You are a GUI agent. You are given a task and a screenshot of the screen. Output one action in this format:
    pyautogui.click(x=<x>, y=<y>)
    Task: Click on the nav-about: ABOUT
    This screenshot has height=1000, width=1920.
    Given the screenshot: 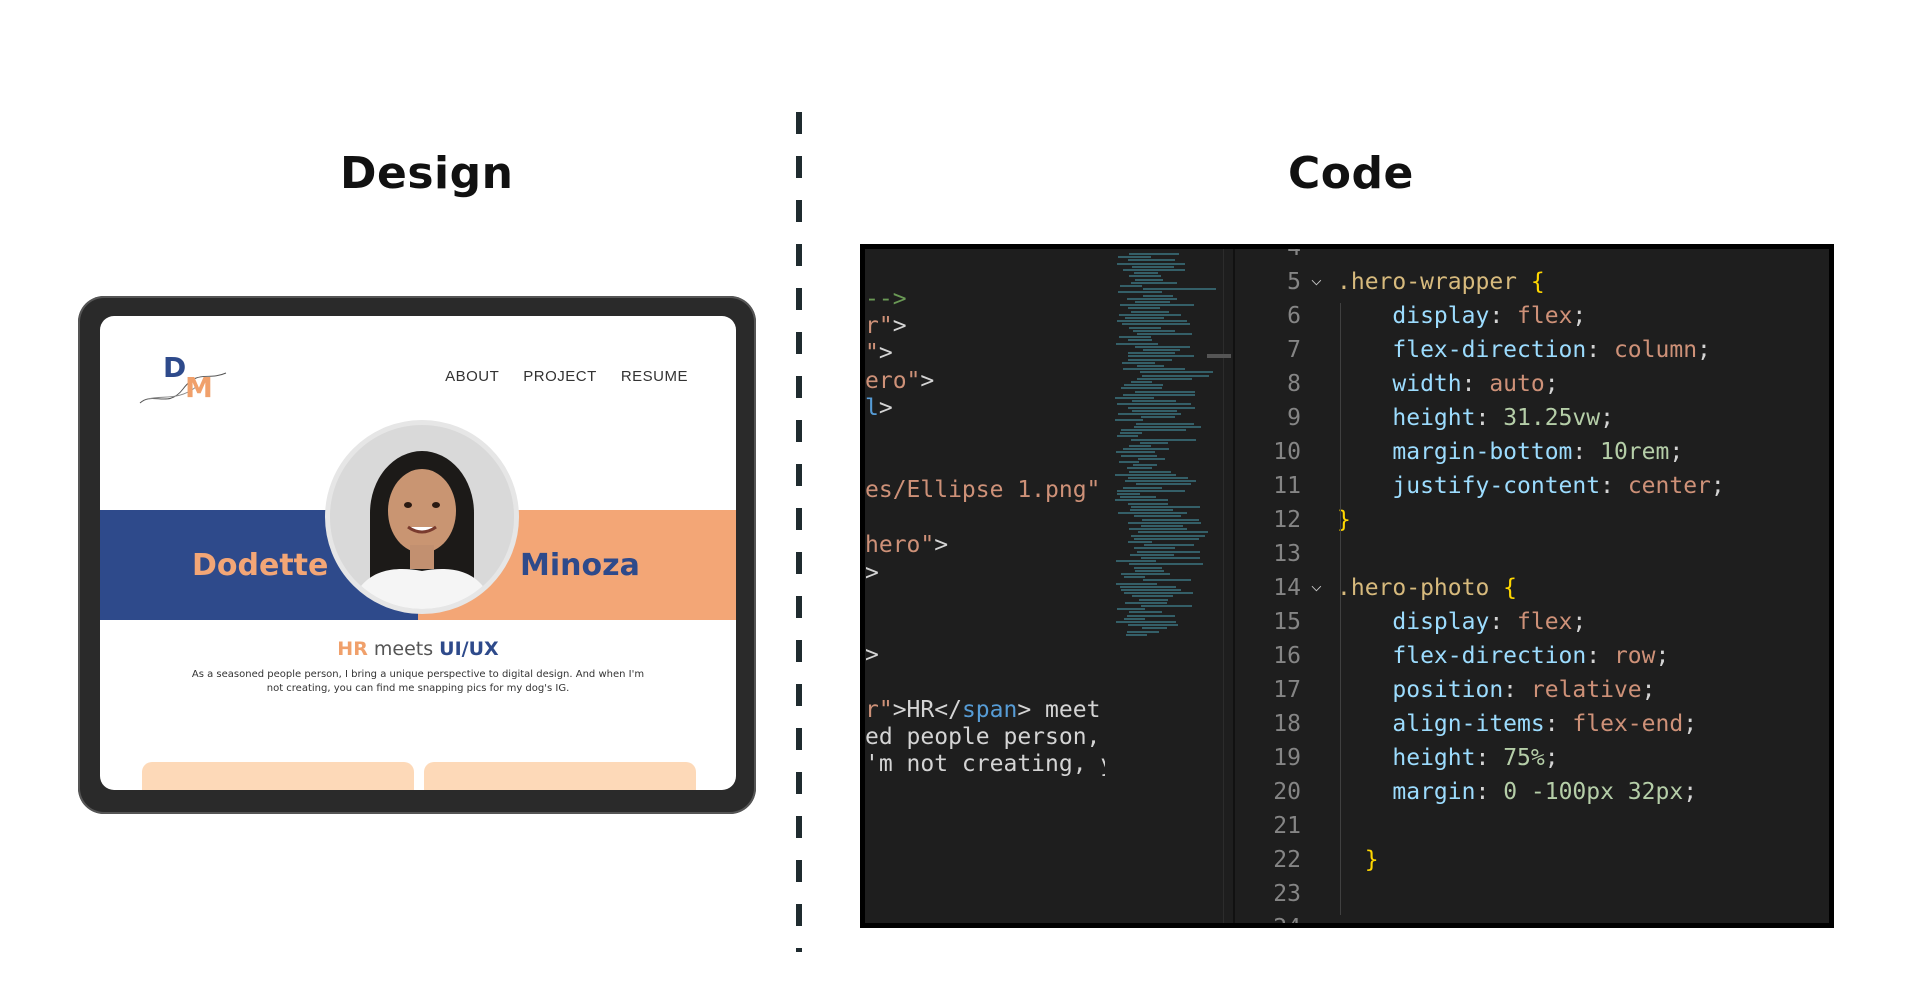 What is the action you would take?
    pyautogui.click(x=472, y=376)
    